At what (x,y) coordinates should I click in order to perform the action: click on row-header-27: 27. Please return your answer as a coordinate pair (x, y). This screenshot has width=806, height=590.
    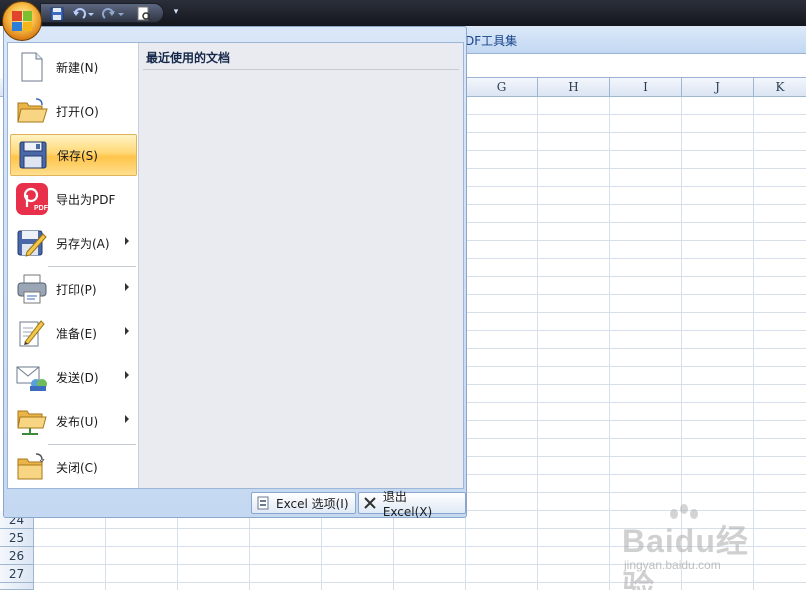
    Looking at the image, I should click on (17, 574).